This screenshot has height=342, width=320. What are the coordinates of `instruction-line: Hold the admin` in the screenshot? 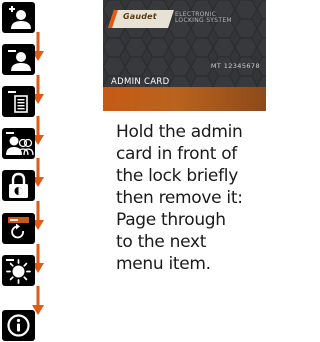 It's located at (179, 132).